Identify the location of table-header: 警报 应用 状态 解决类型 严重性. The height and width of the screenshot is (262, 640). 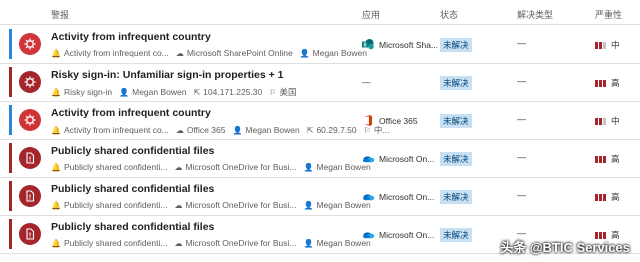
(320, 12).